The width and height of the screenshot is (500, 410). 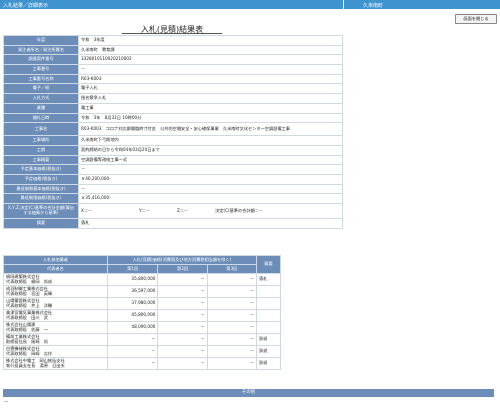 What do you see at coordinates (41, 40) in the screenshot?
I see `info-label: 年度` at bounding box center [41, 40].